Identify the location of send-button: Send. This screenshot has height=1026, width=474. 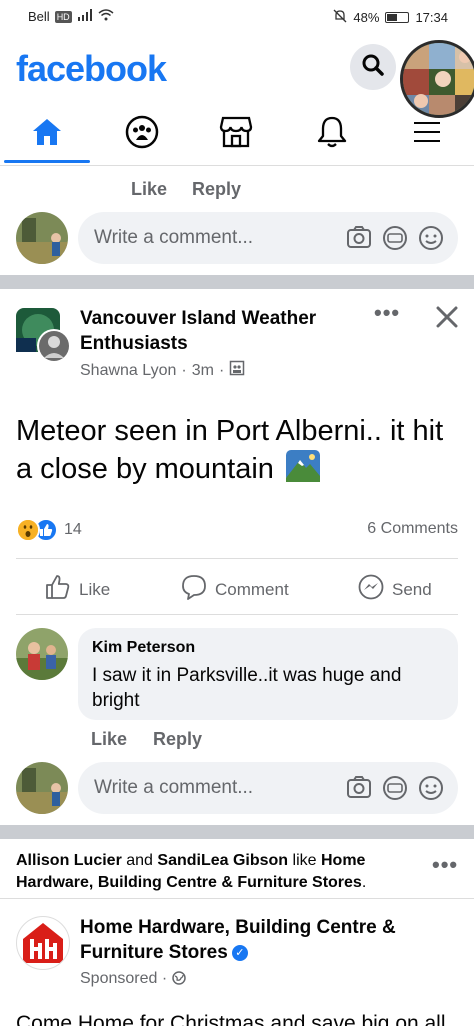
(395, 589).